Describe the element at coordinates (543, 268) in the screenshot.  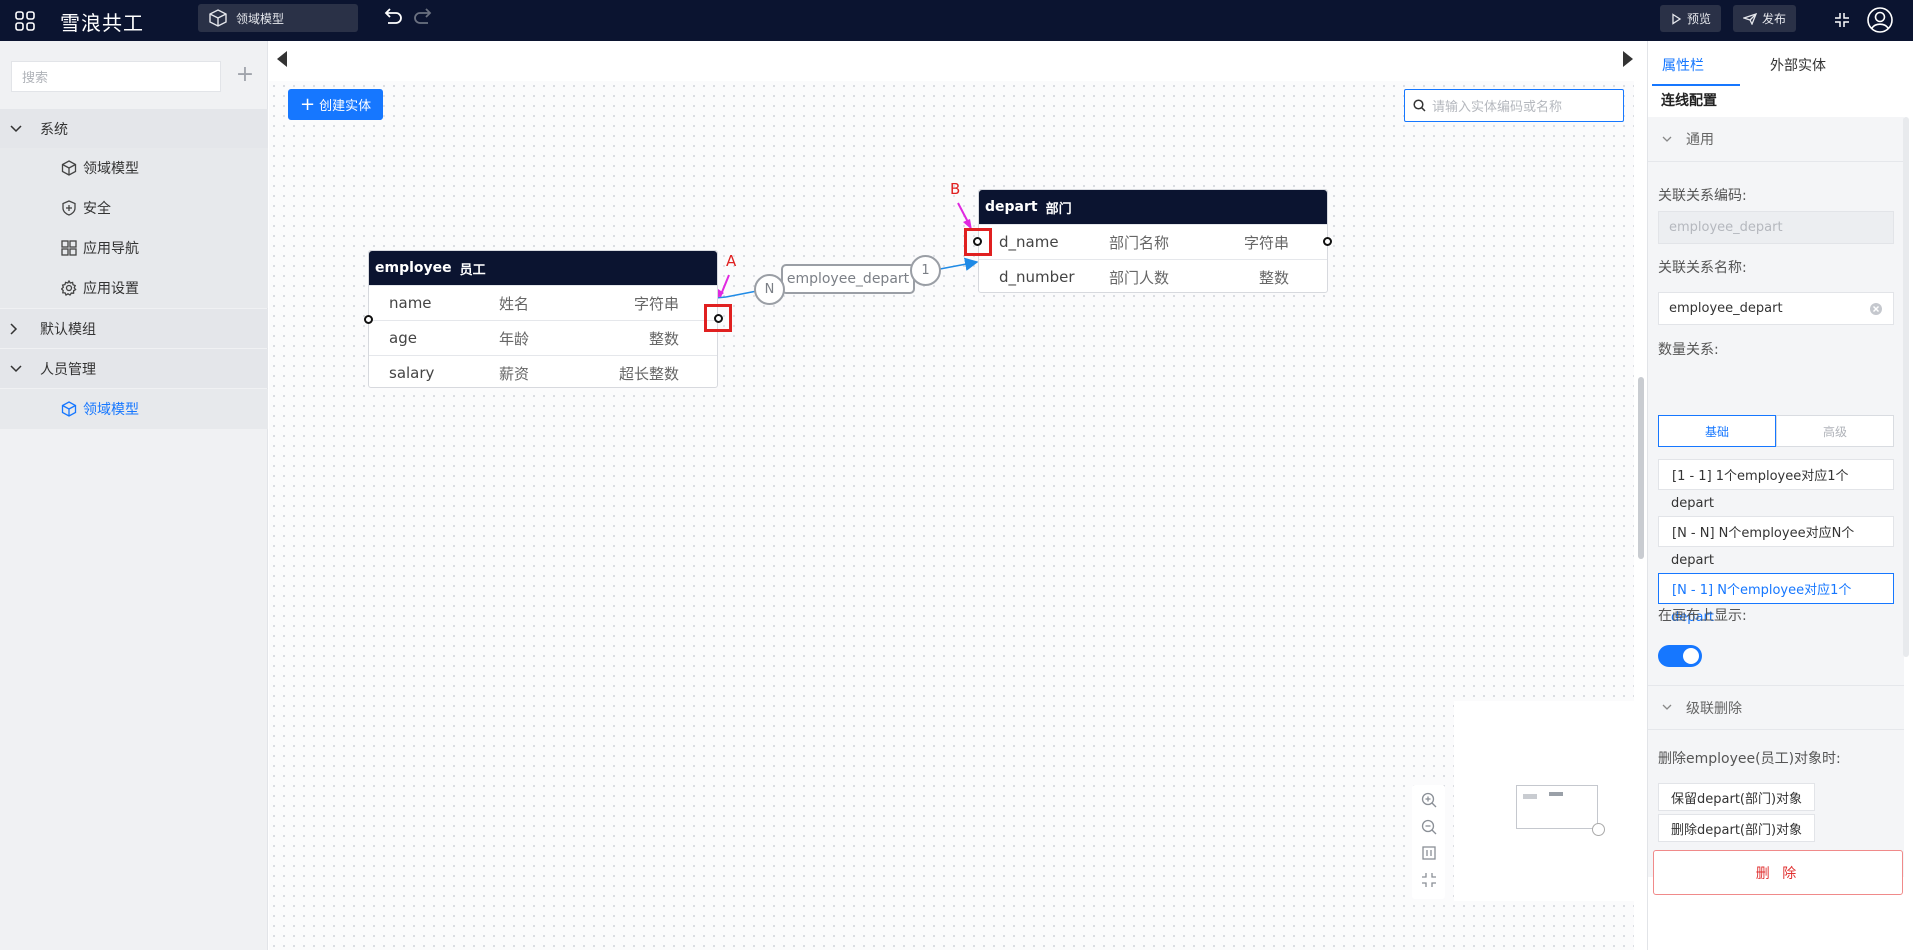
I see `entity-header: employee 员工` at that location.